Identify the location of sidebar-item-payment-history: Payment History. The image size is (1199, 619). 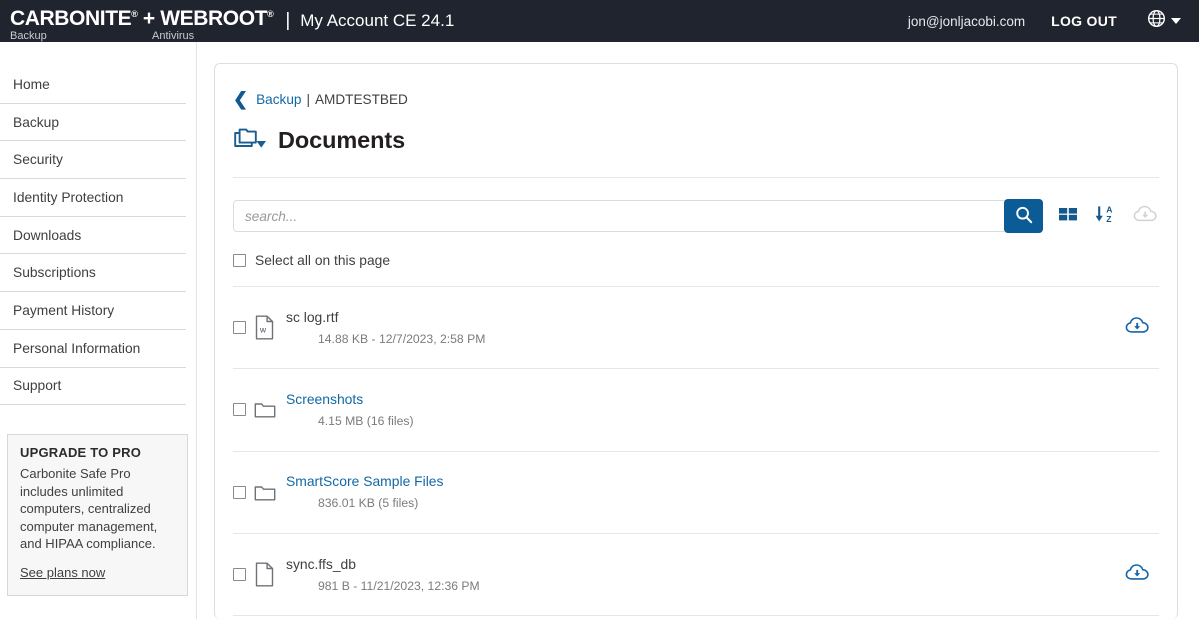
(93, 311).